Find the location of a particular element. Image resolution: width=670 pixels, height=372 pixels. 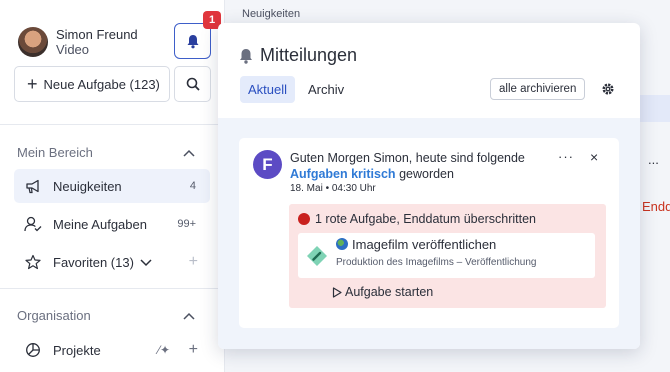

message-text: geworden is located at coordinates (426, 174).